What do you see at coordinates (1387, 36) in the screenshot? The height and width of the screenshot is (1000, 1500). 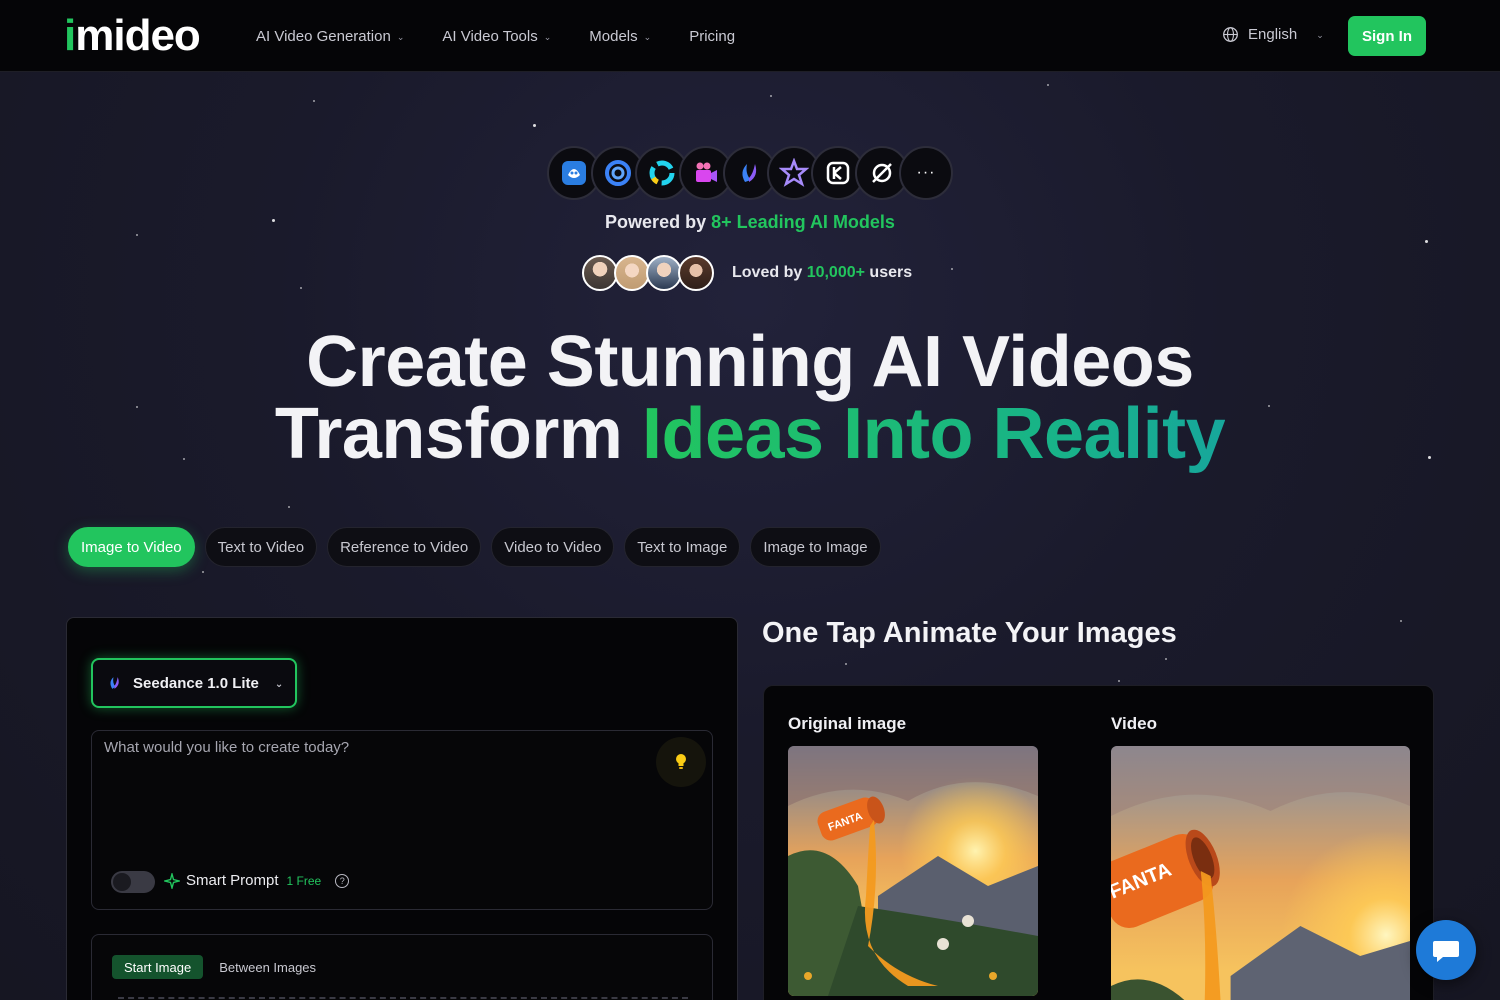 I see `sign-in-button: Sign In` at bounding box center [1387, 36].